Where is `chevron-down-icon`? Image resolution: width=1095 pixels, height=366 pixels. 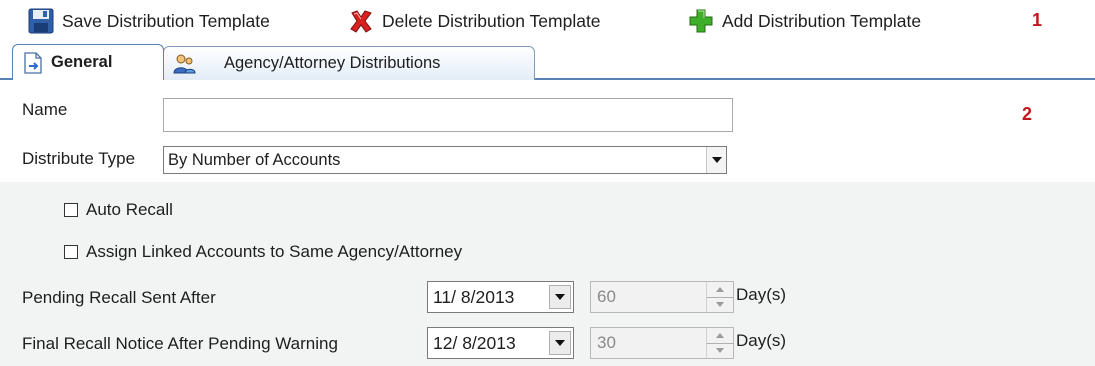
chevron-down-icon is located at coordinates (716, 160).